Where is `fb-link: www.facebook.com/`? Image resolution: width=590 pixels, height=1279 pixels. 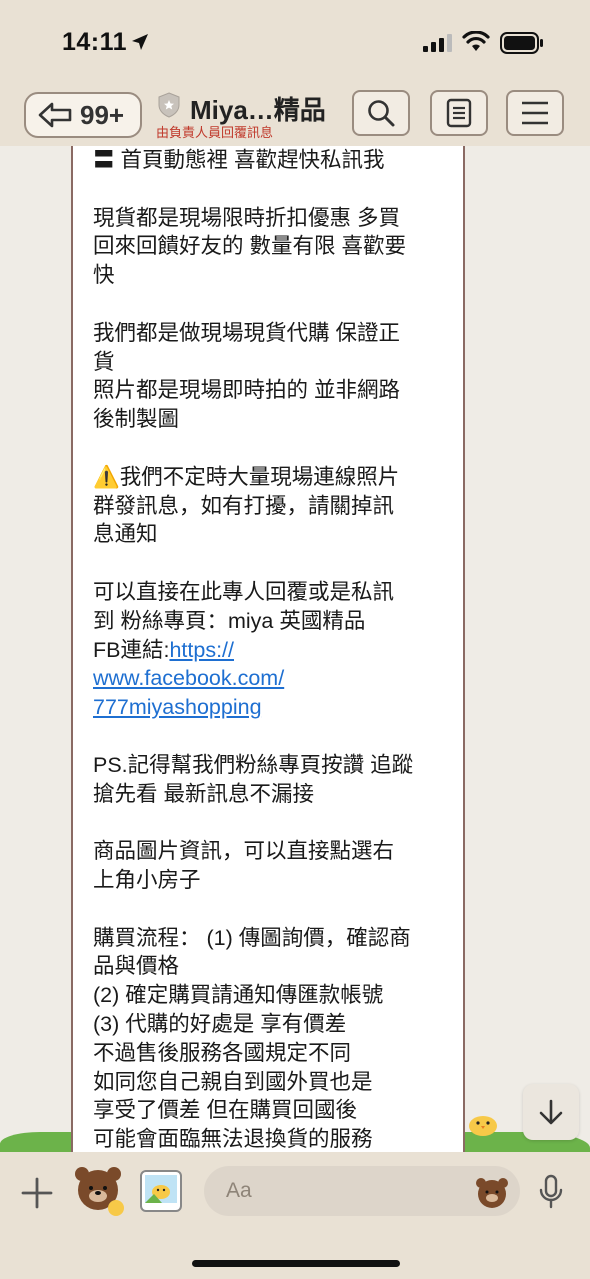
fb-link: www.facebook.com/ is located at coordinates (188, 678).